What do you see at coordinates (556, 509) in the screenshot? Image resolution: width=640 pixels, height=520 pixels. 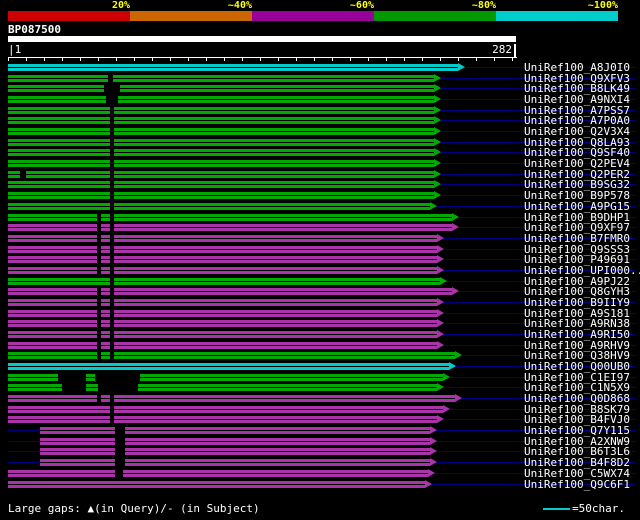 I see `scale-legend-line` at bounding box center [556, 509].